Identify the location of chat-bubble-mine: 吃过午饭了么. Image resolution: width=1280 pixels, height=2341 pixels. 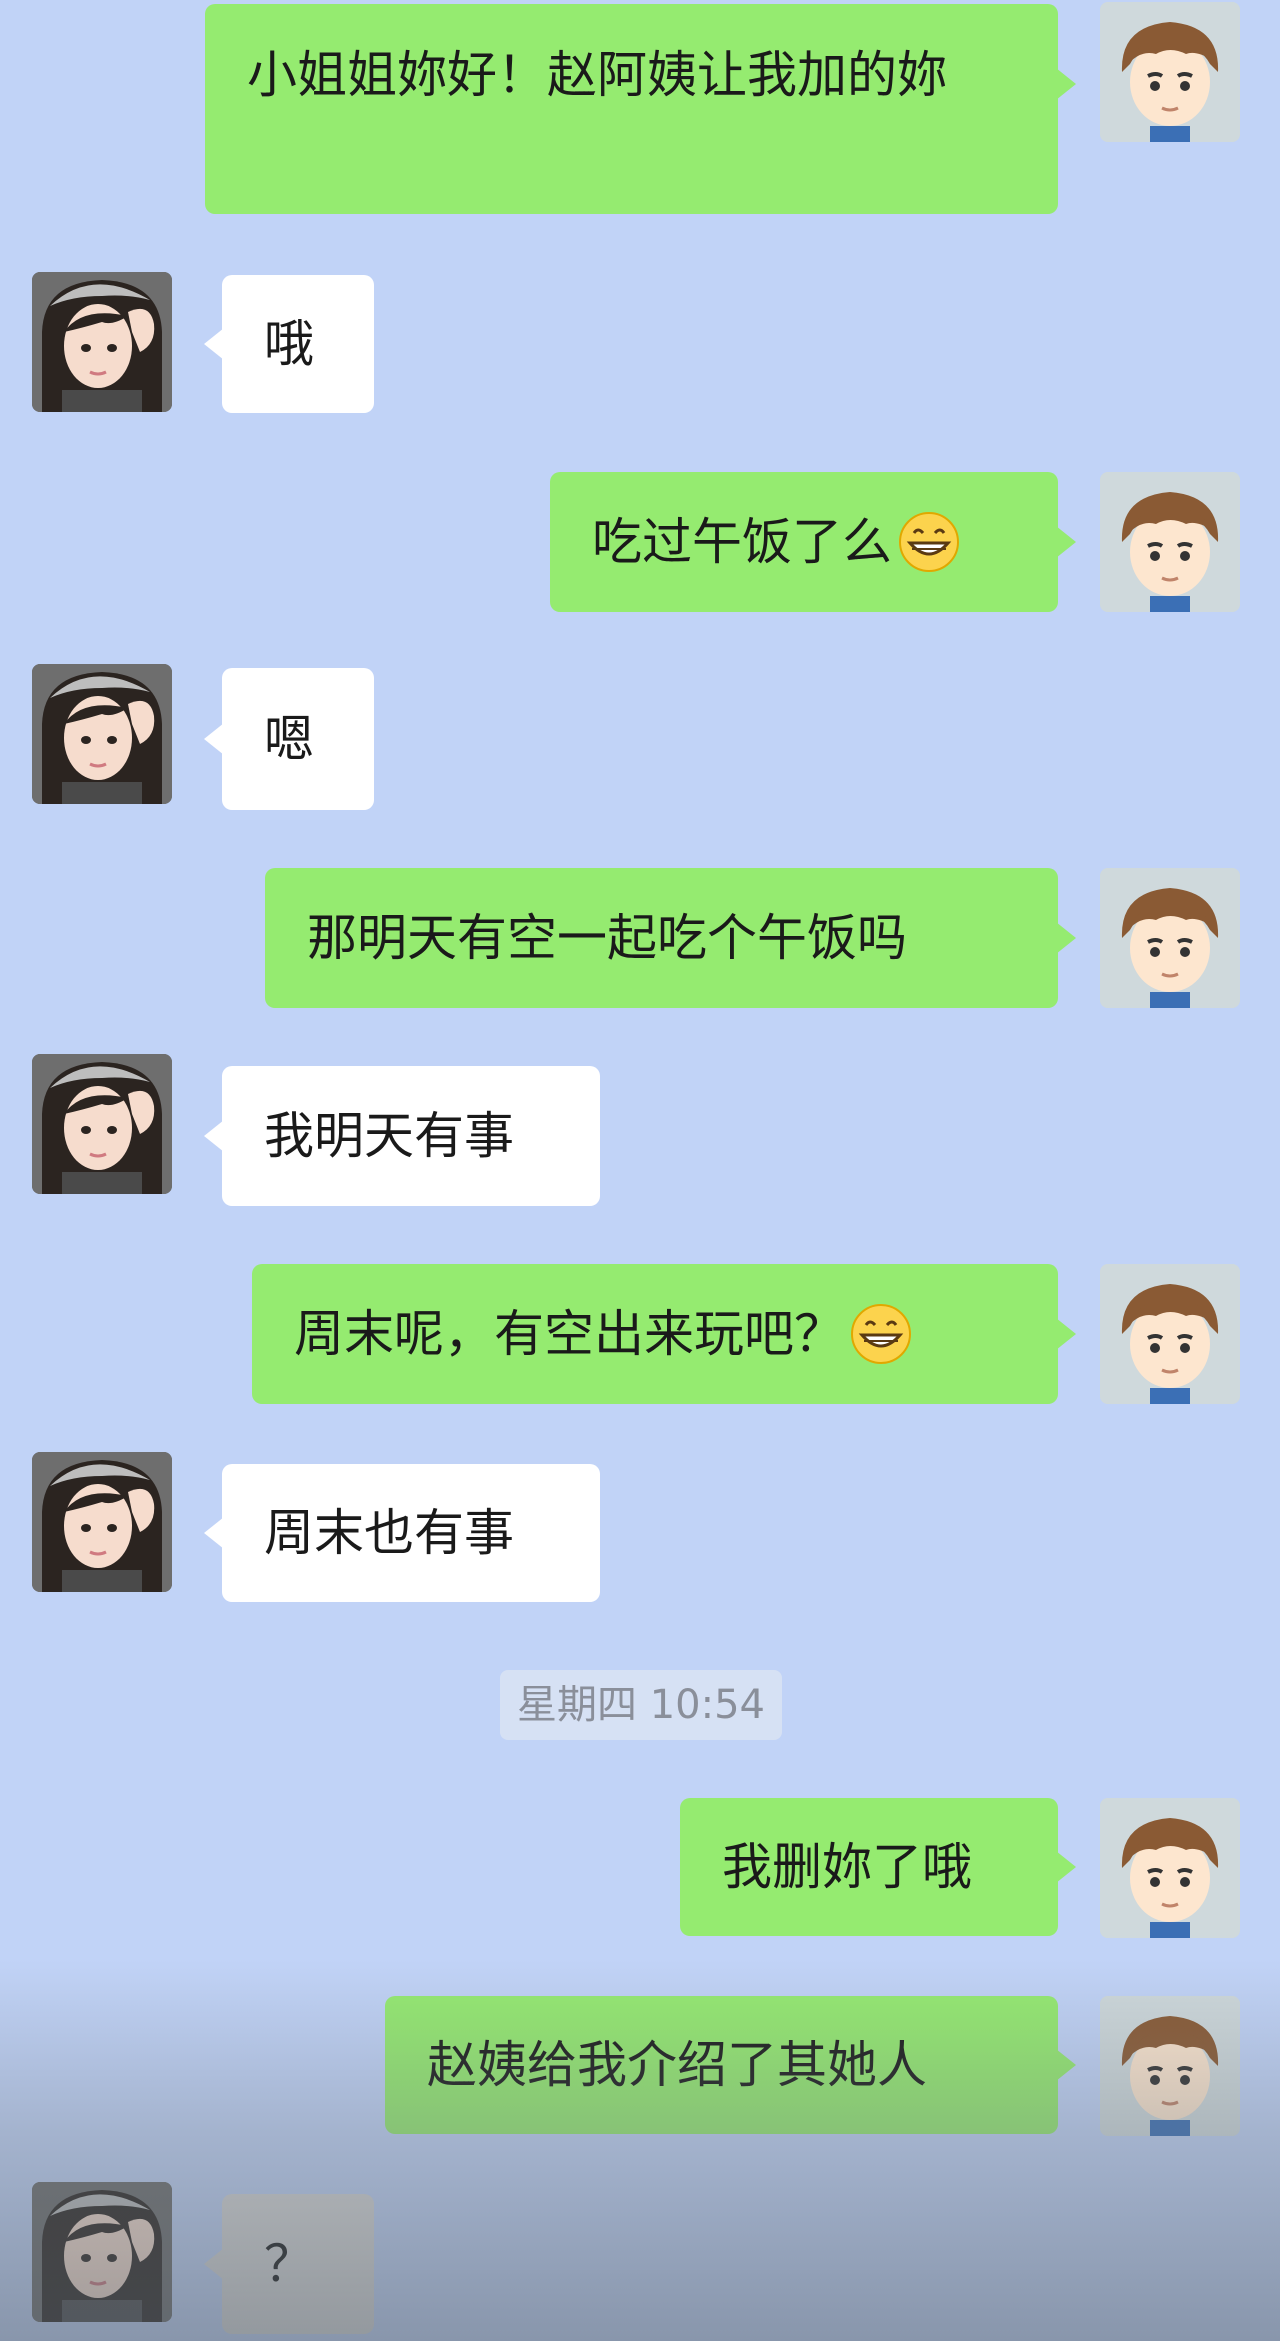
(813, 542).